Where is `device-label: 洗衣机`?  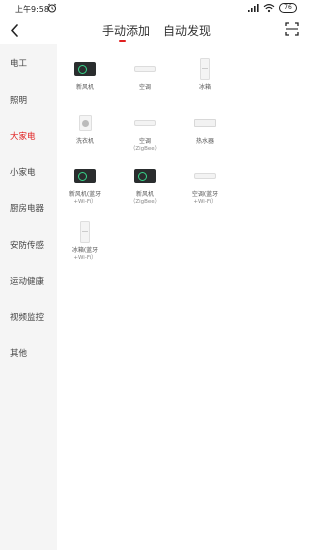
device-label: 洗衣机 is located at coordinates (84, 141).